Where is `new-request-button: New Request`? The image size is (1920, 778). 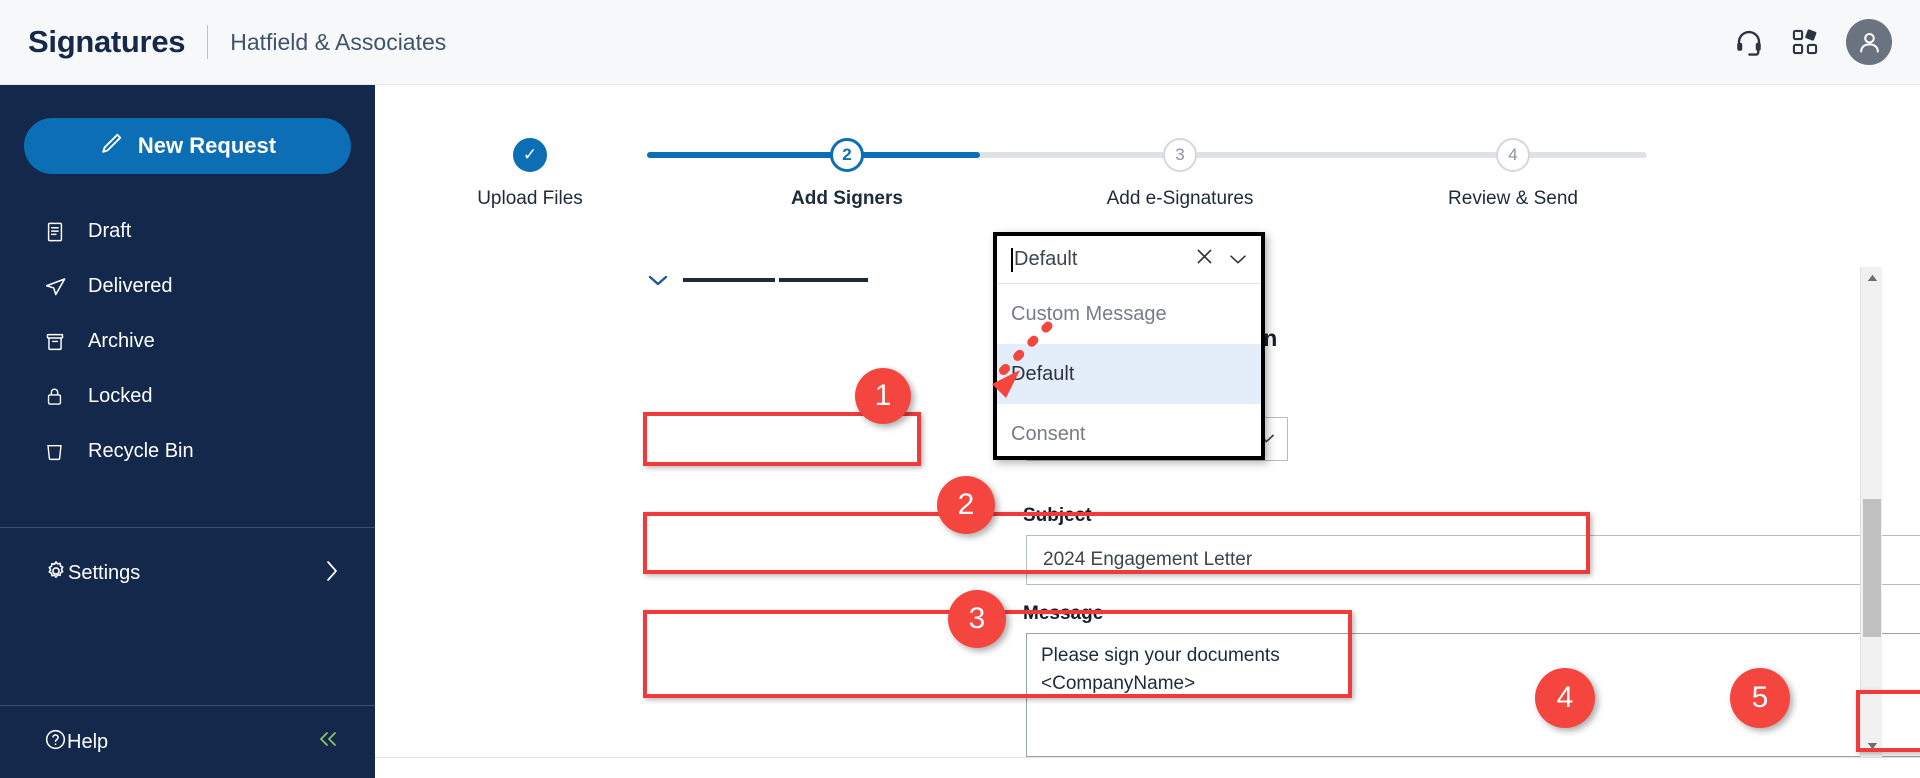
new-request-button: New Request is located at coordinates (187, 146).